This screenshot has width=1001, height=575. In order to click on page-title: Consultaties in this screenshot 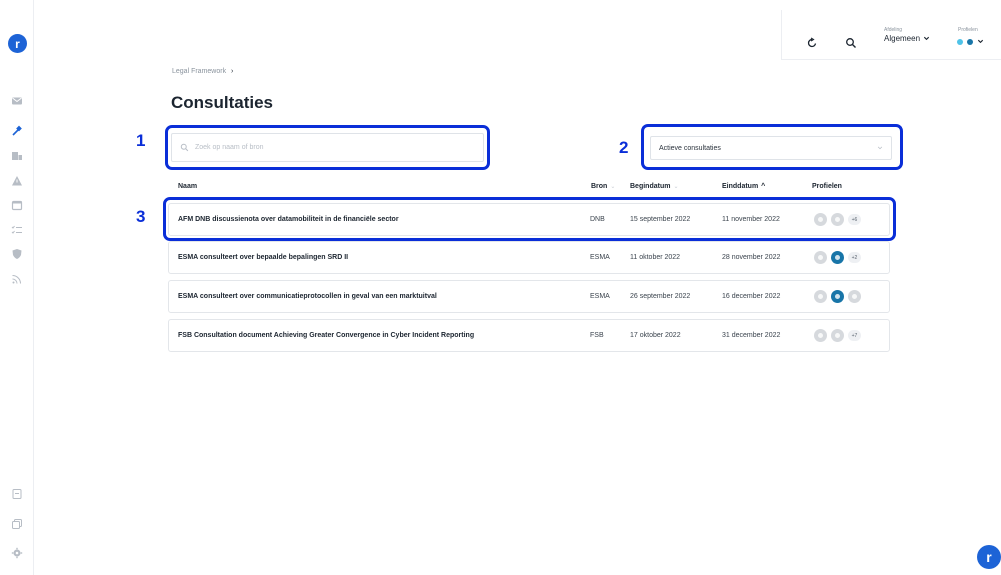, I will do `click(222, 102)`.